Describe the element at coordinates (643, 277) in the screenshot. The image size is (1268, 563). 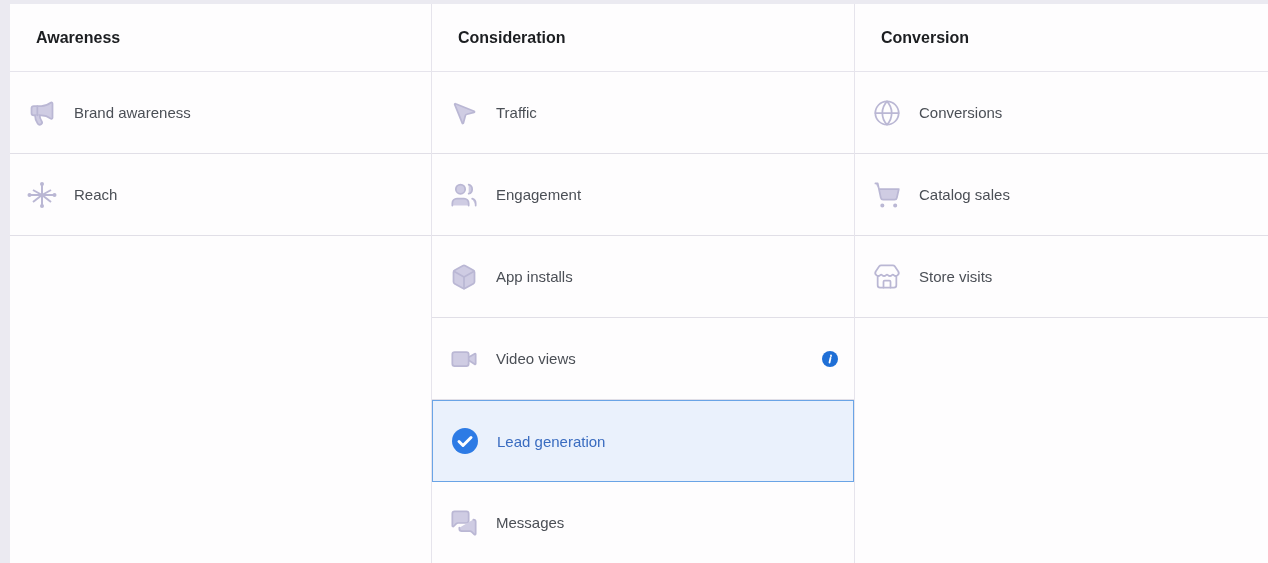
I see `objective-option: App installs` at that location.